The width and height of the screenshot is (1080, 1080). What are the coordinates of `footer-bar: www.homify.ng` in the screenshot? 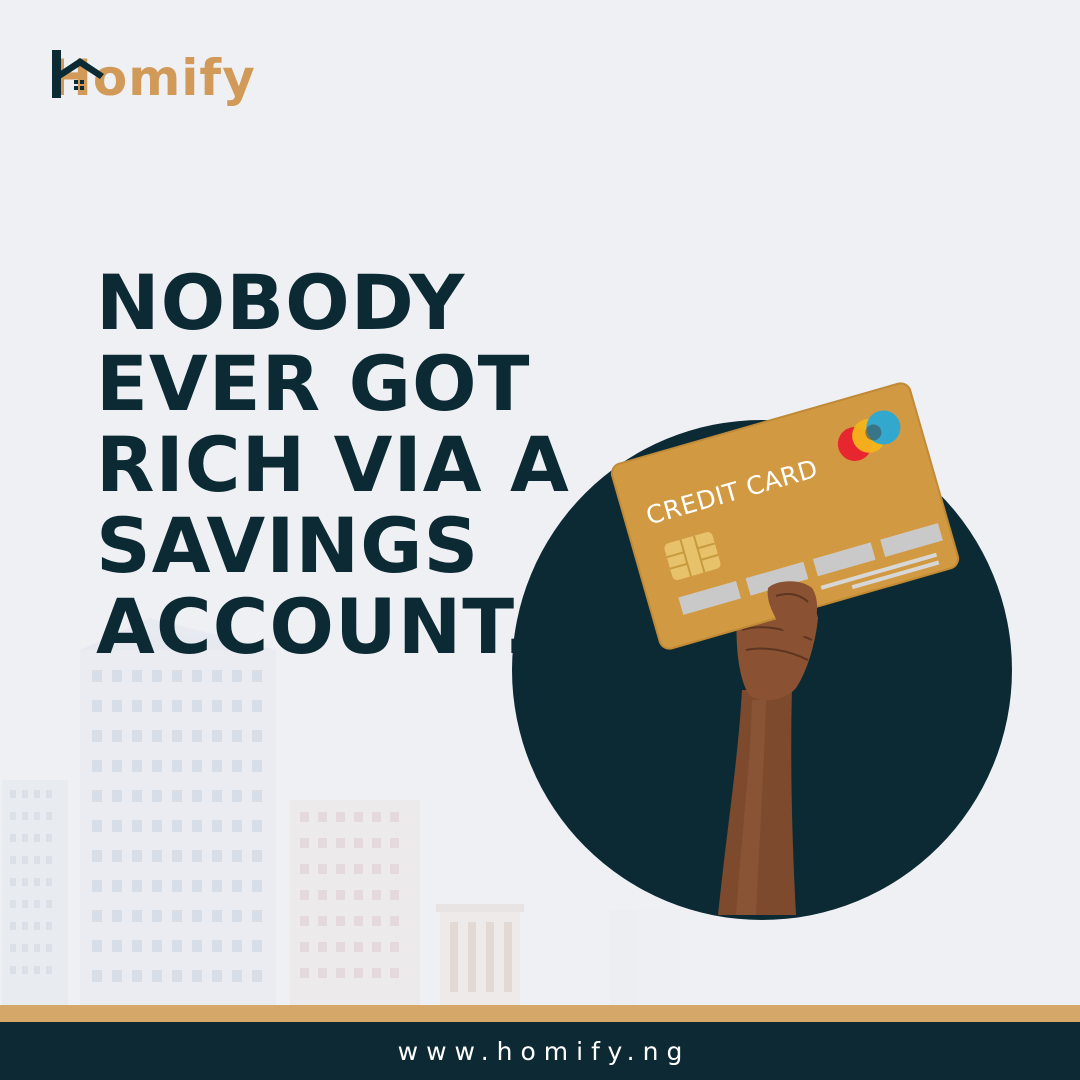 It's located at (540, 1051).